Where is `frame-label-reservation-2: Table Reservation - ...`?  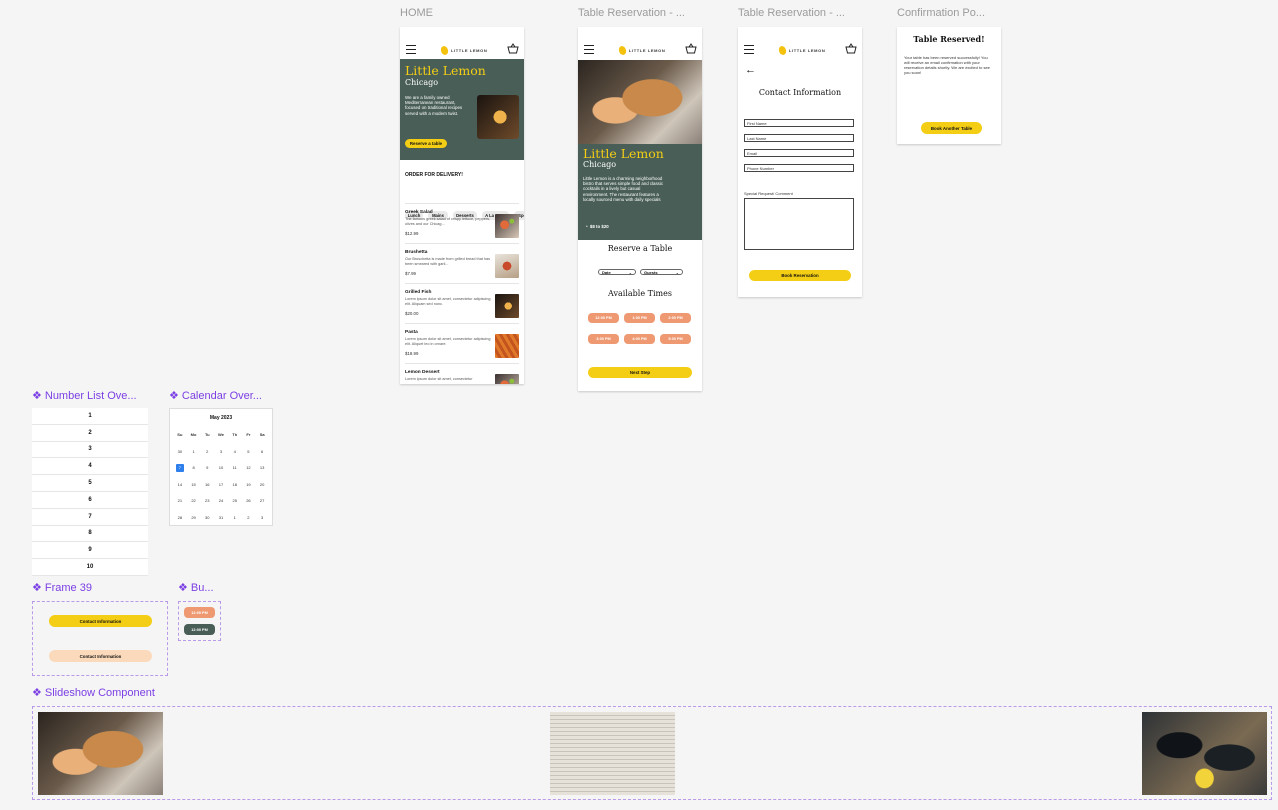
frame-label-reservation-2: Table Reservation - ... is located at coordinates (791, 13).